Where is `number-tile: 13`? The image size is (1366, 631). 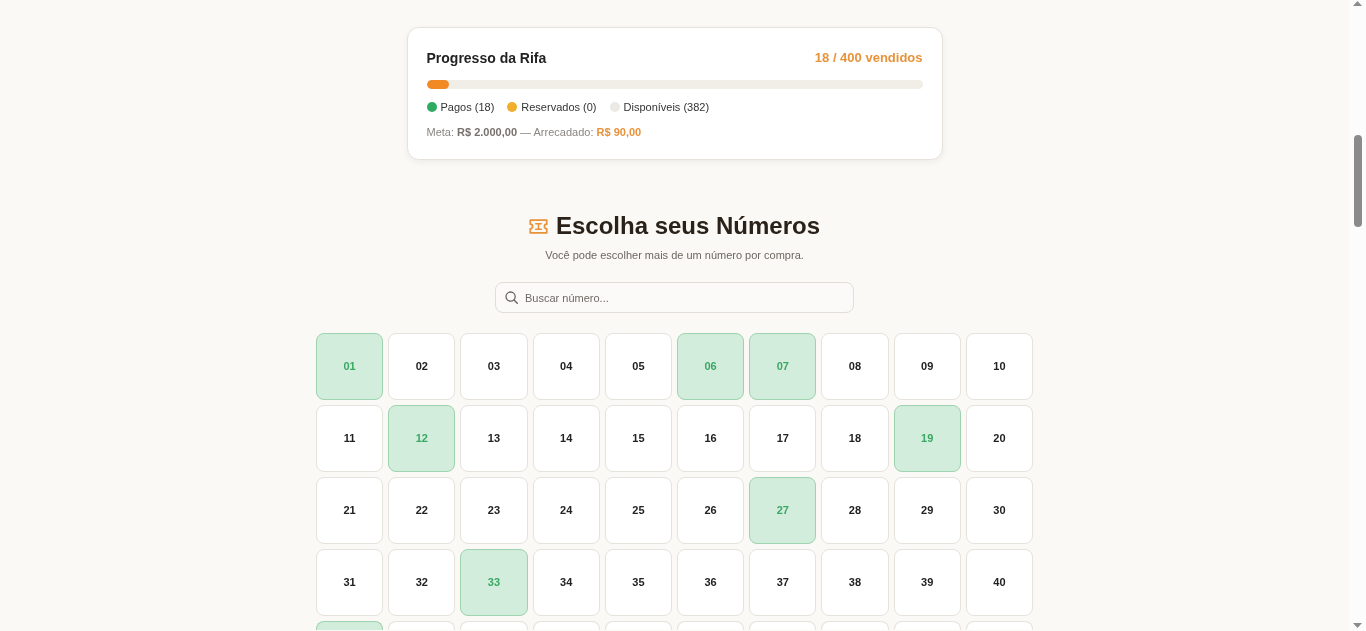
number-tile: 13 is located at coordinates (494, 438).